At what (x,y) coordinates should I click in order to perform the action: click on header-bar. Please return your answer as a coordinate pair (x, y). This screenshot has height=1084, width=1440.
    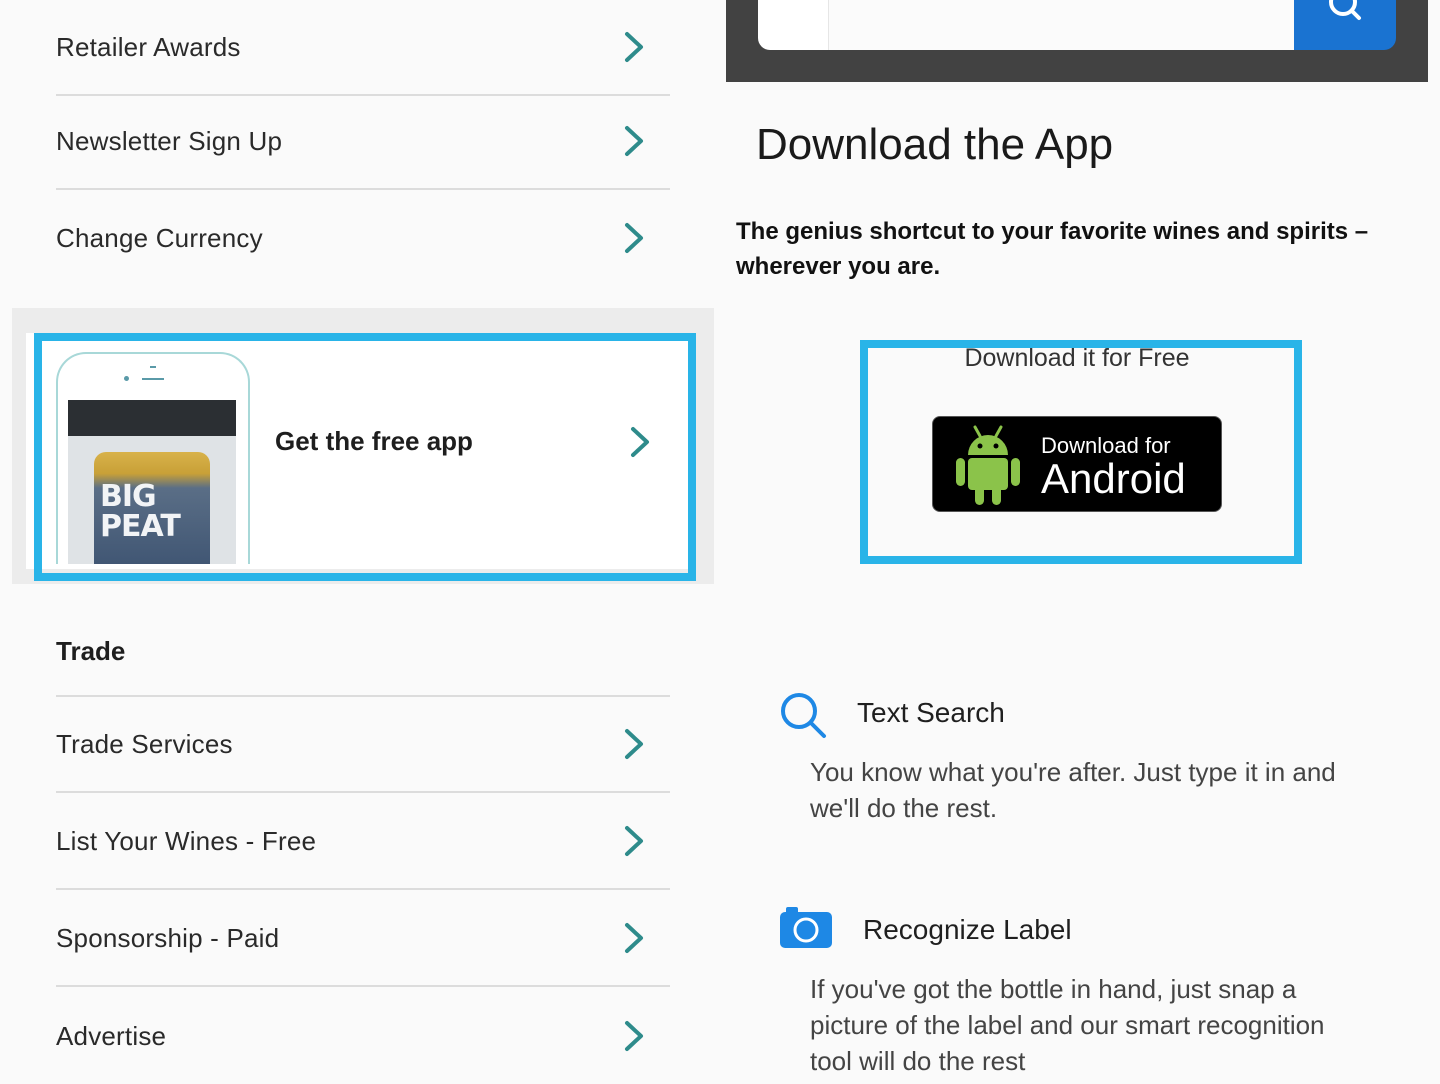
    Looking at the image, I should click on (1077, 41).